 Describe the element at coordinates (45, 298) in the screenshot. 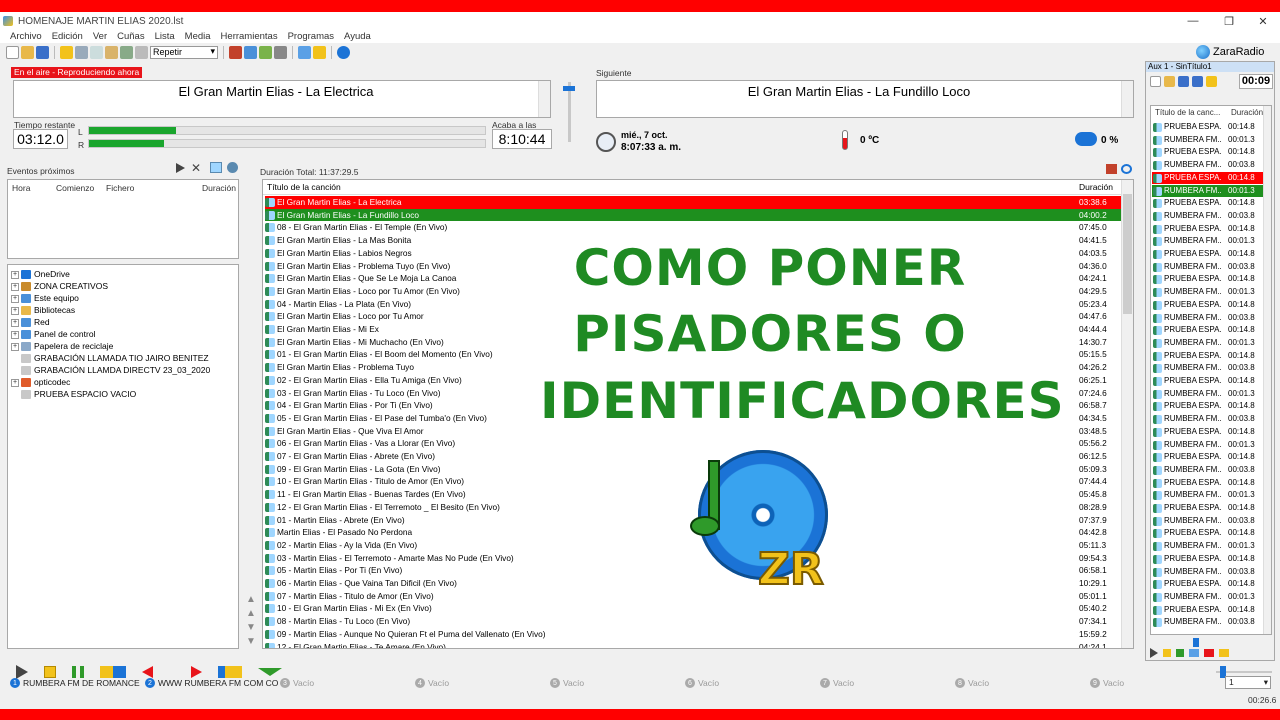

I see `tree-item: + Este equipo` at that location.